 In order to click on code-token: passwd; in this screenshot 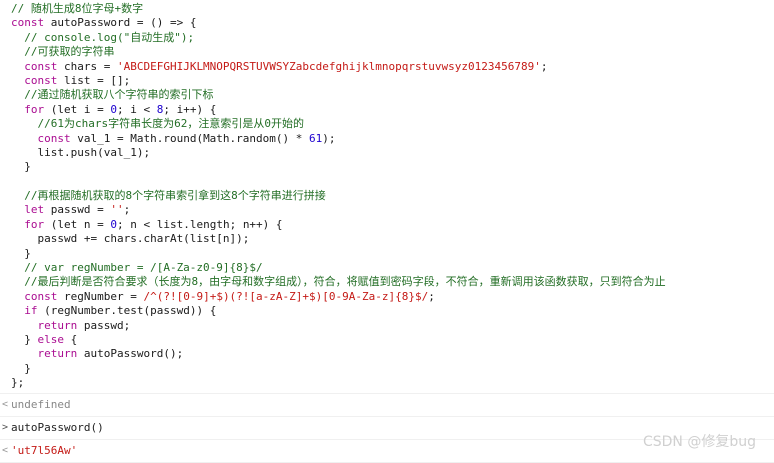, I will do `click(107, 325)`.